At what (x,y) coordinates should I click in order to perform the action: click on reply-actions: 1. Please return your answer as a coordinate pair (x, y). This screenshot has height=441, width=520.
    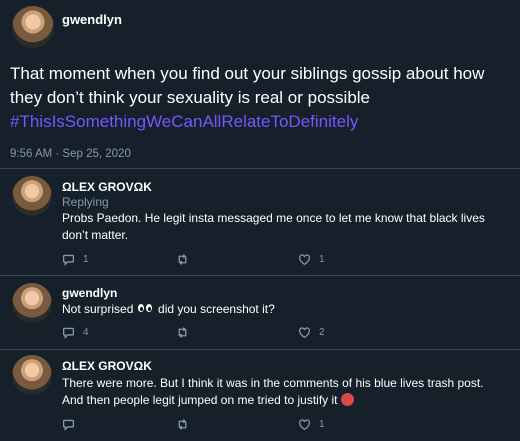
    Looking at the image, I should click on (212, 425).